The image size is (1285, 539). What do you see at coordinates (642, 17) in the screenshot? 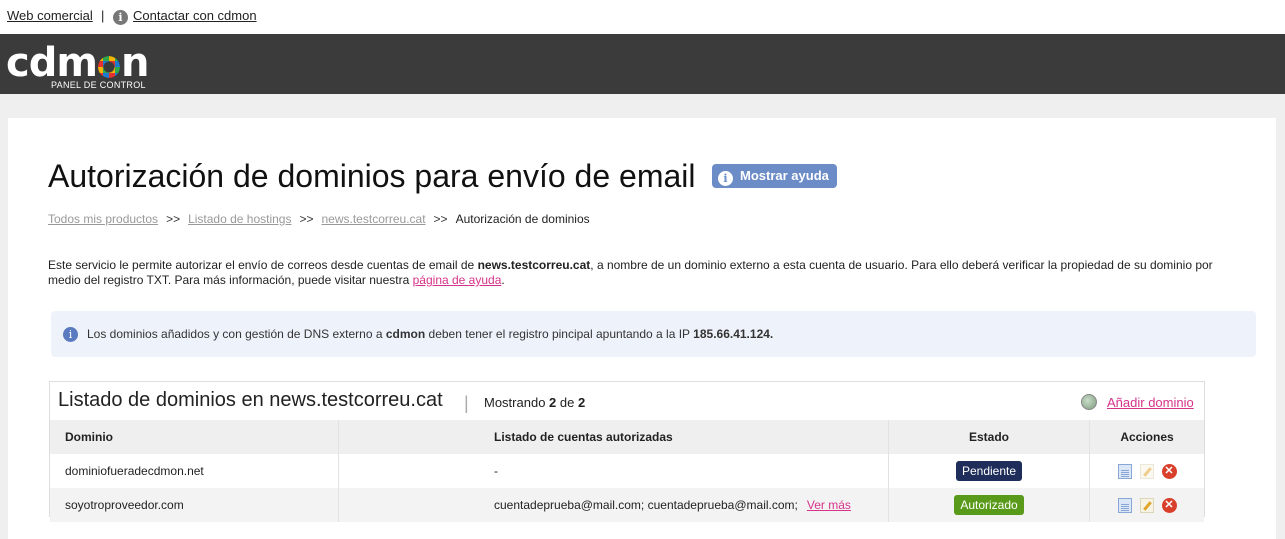
I see `top-links-bar: Web comercial | i Contactar con cdmon` at bounding box center [642, 17].